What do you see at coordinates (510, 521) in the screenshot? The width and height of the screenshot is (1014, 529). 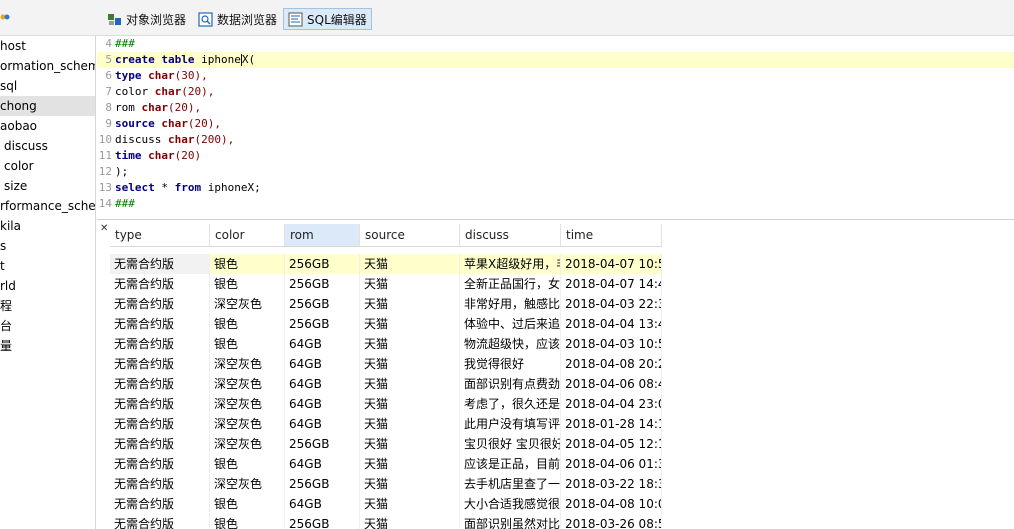 I see `table-cell-discuss: 面部识别虽然对比` at bounding box center [510, 521].